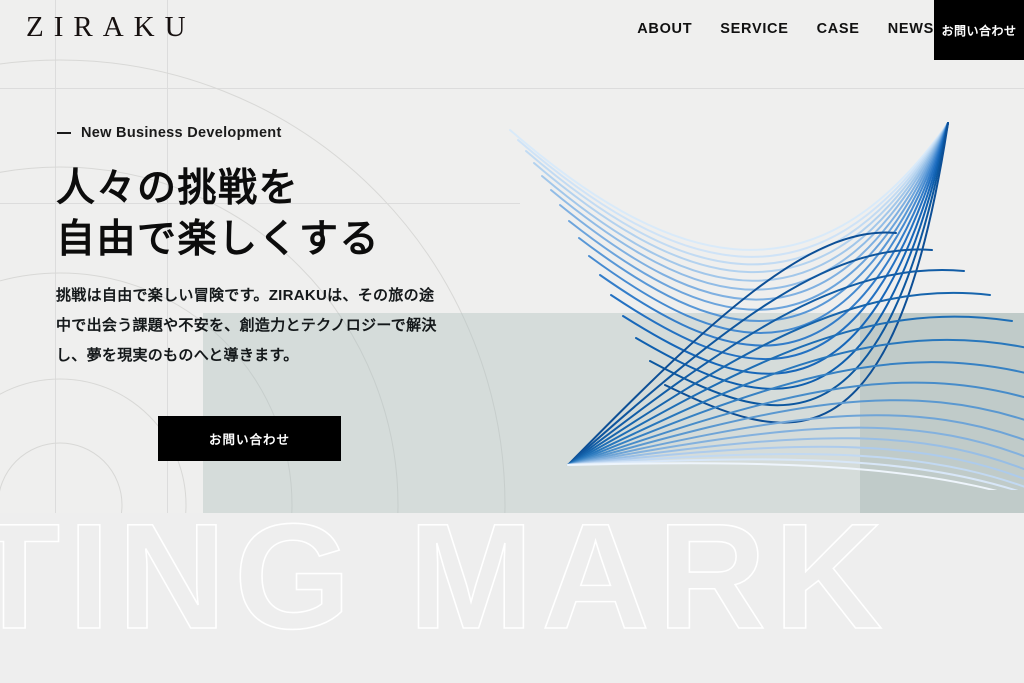 Image resolution: width=1024 pixels, height=683 pixels. What do you see at coordinates (218, 214) in the screenshot?
I see `hero-headline: 人々の挑戦を 自由で楽しくする` at bounding box center [218, 214].